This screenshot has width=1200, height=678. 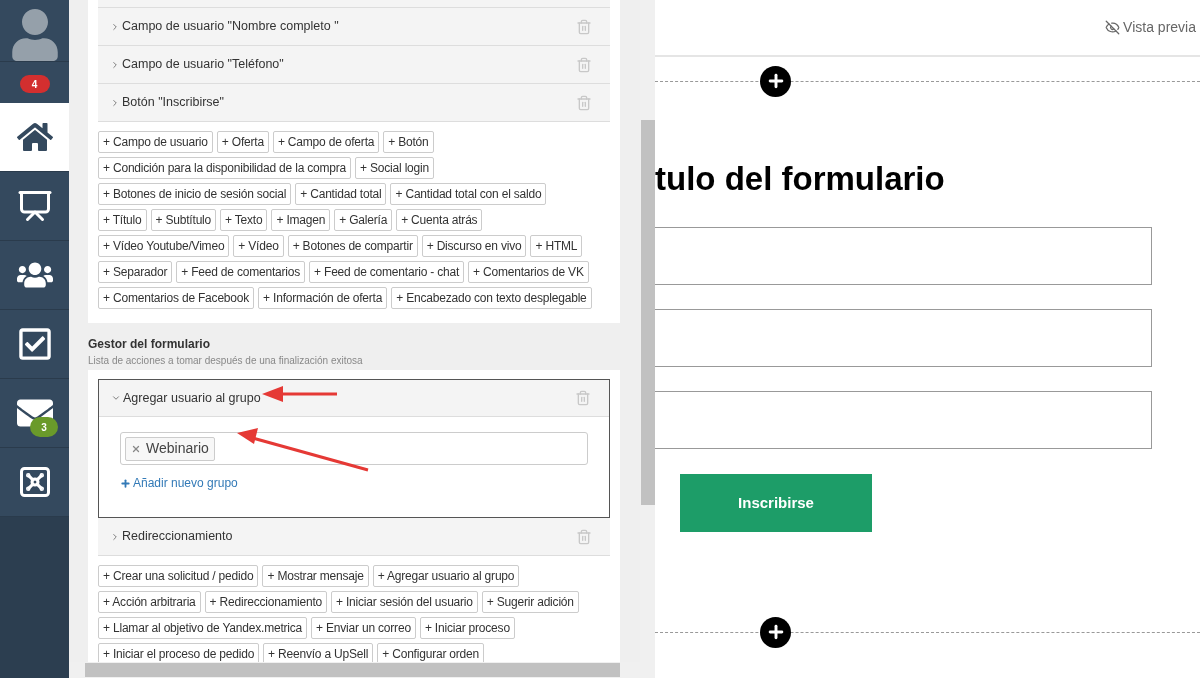 I want to click on eye-icon, so click(x=1113, y=27).